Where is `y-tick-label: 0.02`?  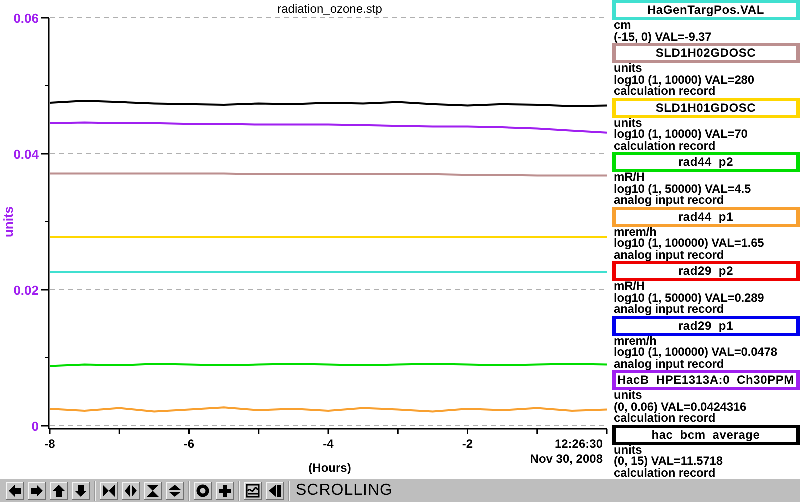
y-tick-label: 0.02 is located at coordinates (26, 290).